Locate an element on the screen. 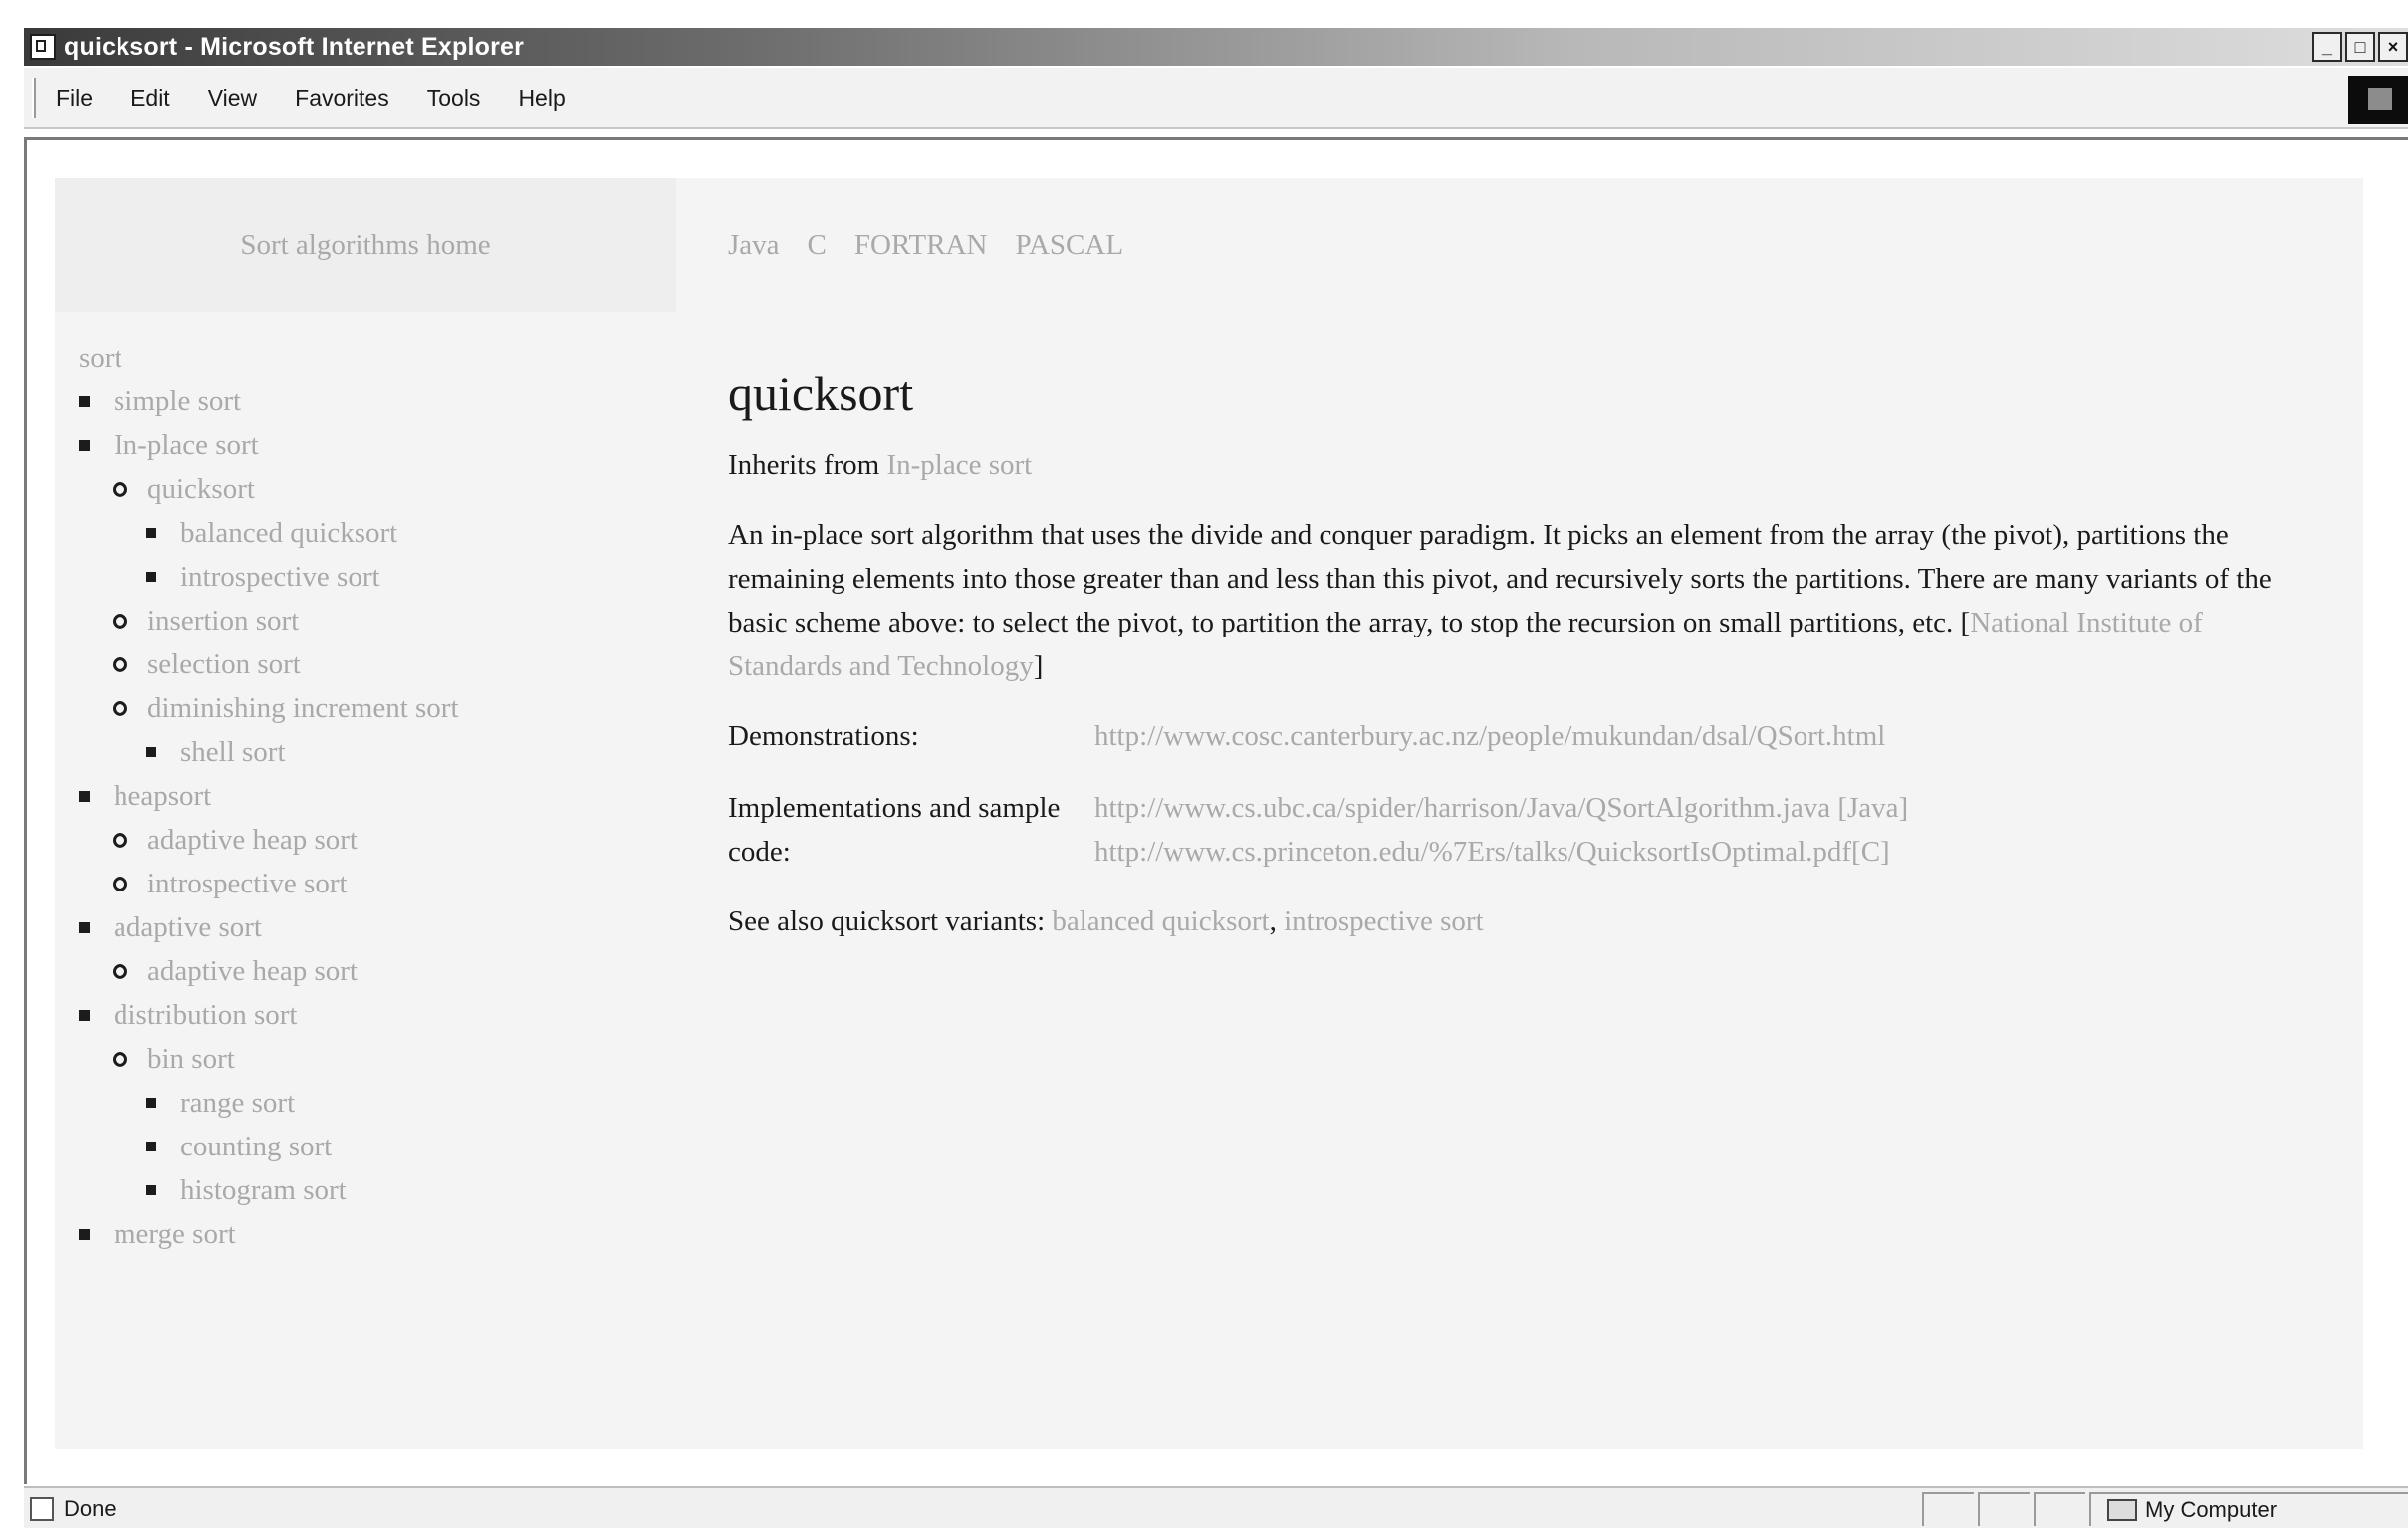  lang-link-fortran: FORTRAN is located at coordinates (921, 245).